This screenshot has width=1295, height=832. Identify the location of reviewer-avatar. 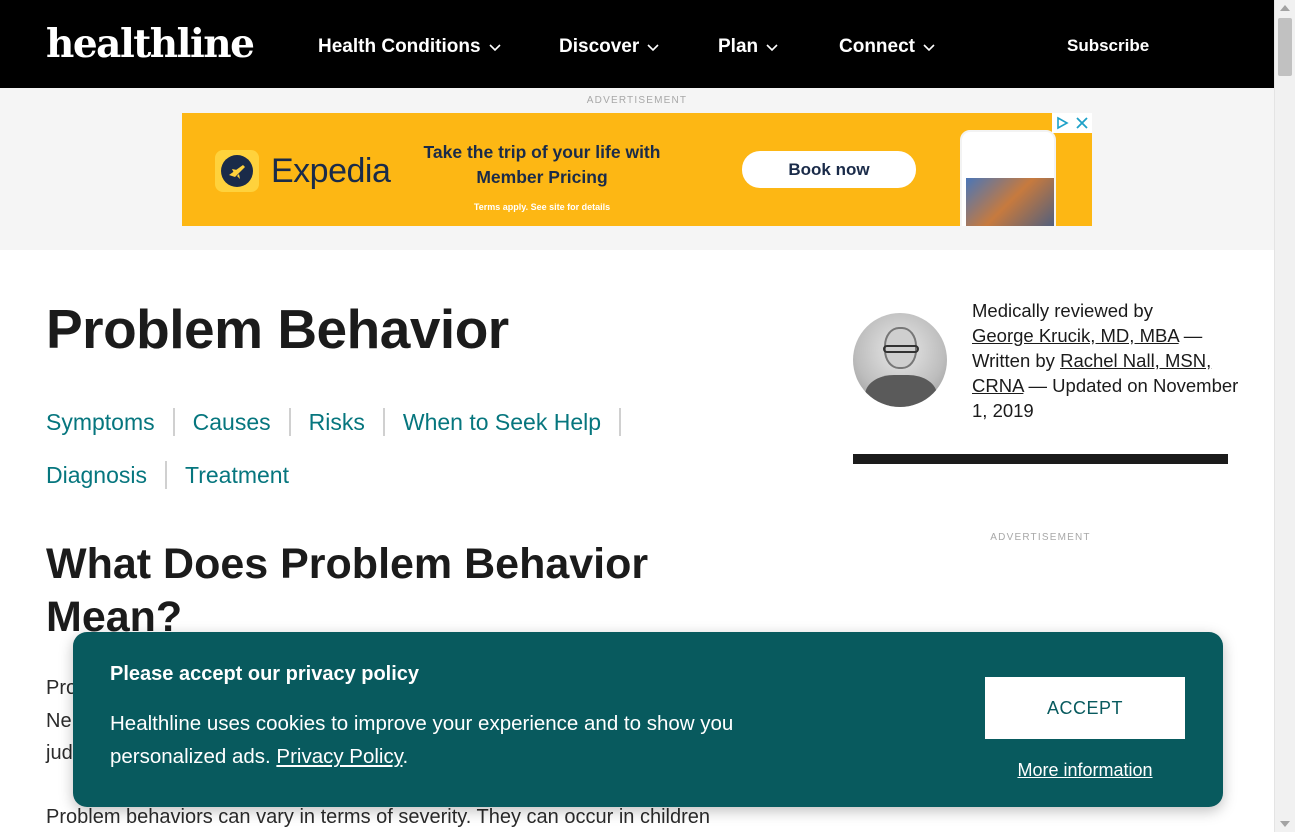
(900, 360).